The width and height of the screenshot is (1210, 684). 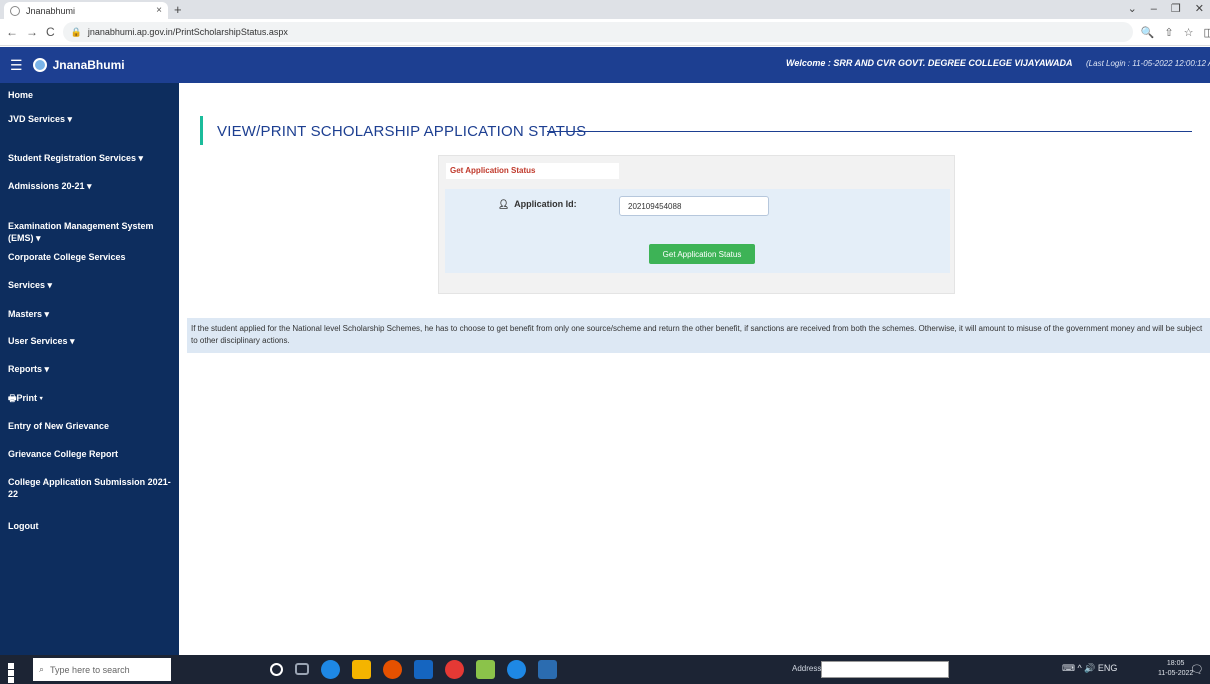 What do you see at coordinates (807, 668) in the screenshot?
I see `address-toolbar-label: Address` at bounding box center [807, 668].